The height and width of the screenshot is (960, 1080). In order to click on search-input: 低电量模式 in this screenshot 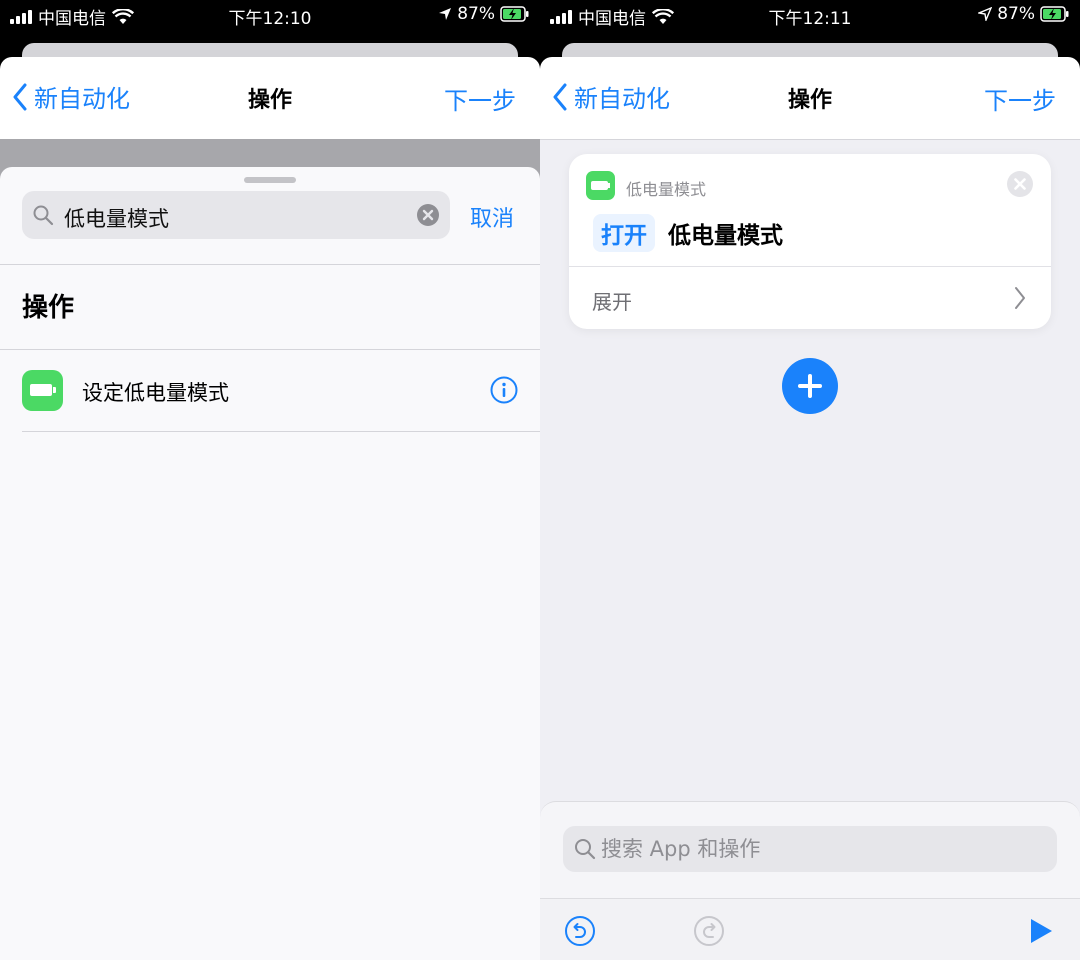, I will do `click(236, 215)`.